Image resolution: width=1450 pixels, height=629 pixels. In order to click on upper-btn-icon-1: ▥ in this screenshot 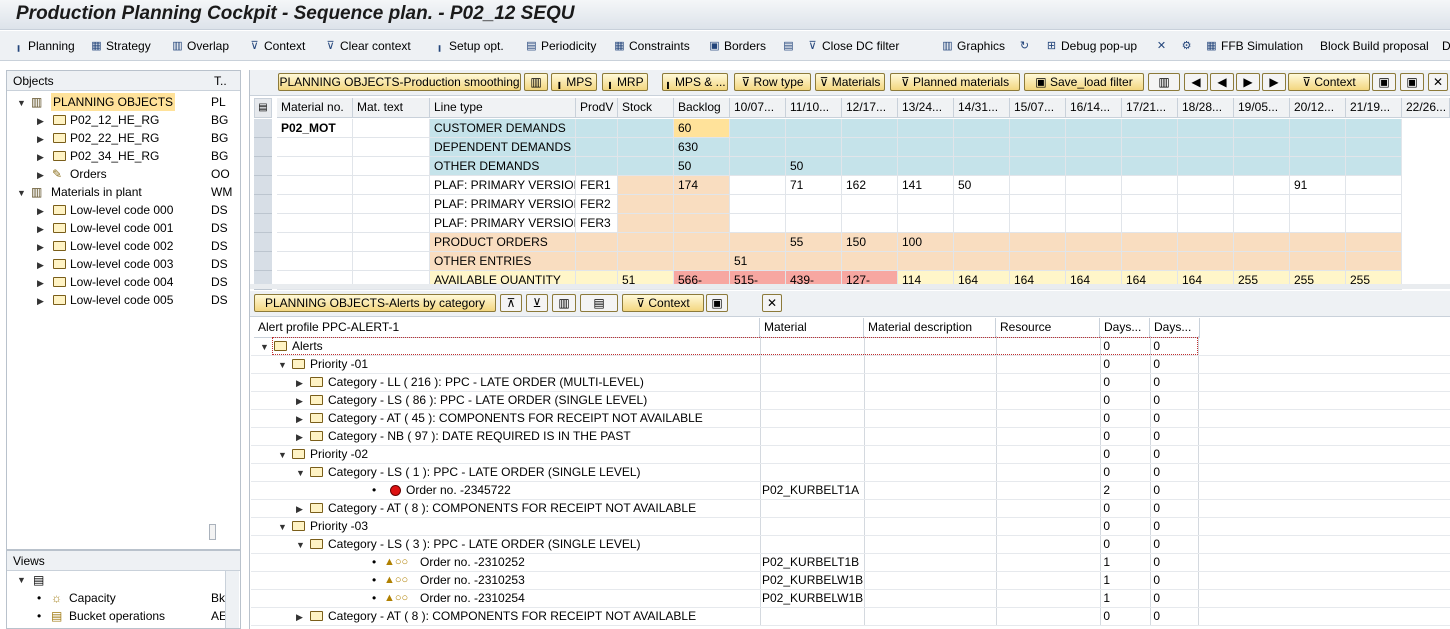, I will do `click(536, 82)`.